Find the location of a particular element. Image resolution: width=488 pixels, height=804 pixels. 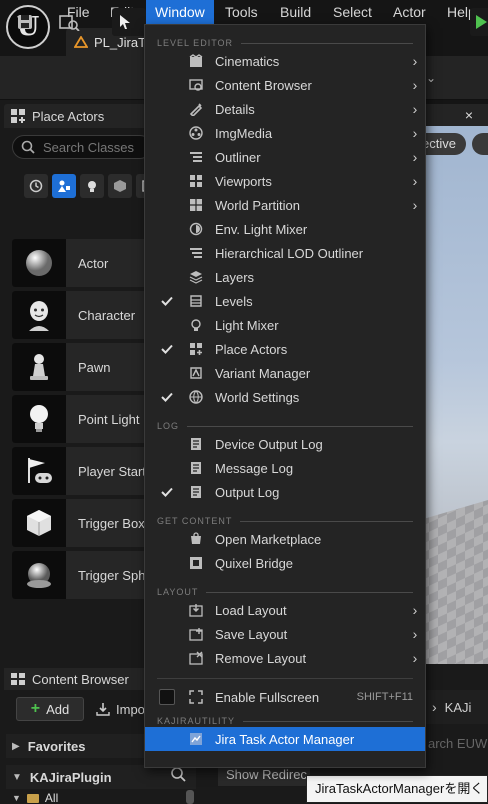

menu-item-remove-layout: Remove Layout › is located at coordinates (285, 658).